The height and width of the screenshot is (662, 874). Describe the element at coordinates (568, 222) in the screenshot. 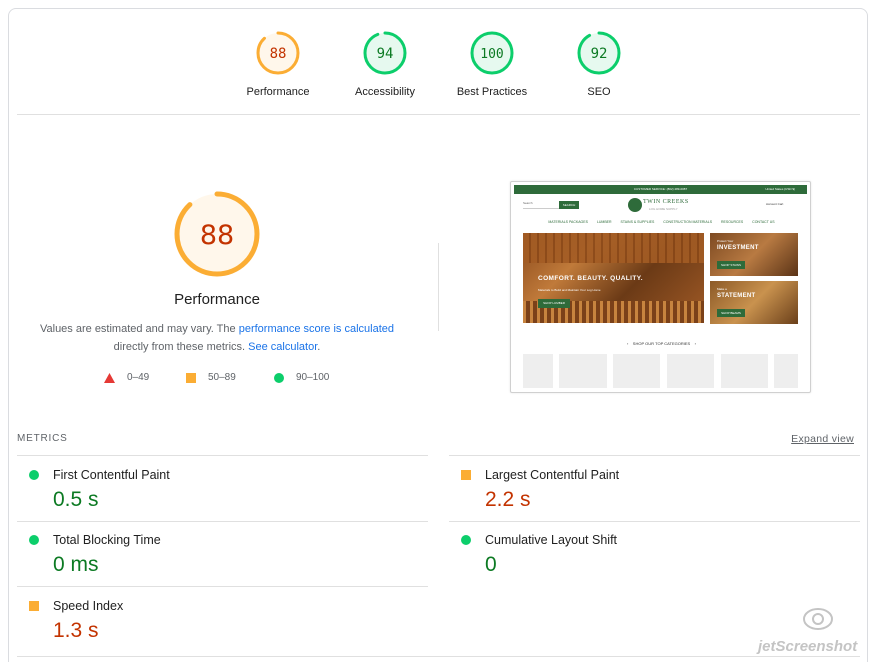

I see `thumb-nav-item: MATERIALS PACKAGES` at that location.